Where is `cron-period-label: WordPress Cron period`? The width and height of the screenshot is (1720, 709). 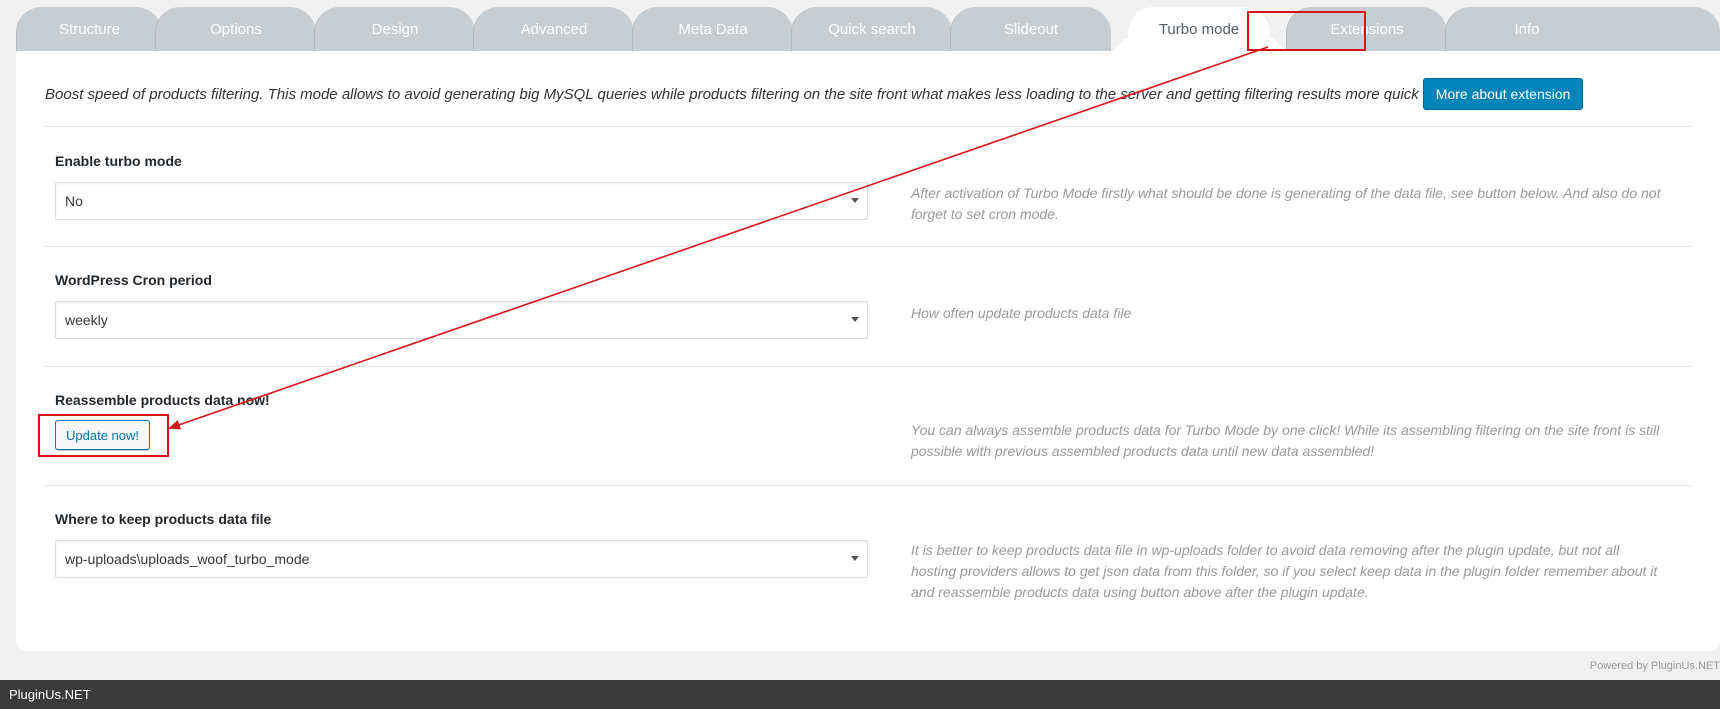 cron-period-label: WordPress Cron period is located at coordinates (133, 280).